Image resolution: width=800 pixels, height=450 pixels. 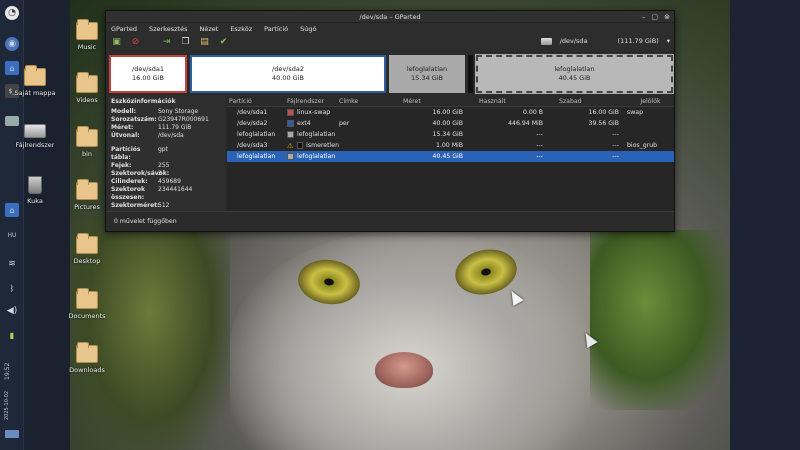 What do you see at coordinates (638, 41) in the screenshot?
I see `device-size: (111.79 GiB)` at bounding box center [638, 41].